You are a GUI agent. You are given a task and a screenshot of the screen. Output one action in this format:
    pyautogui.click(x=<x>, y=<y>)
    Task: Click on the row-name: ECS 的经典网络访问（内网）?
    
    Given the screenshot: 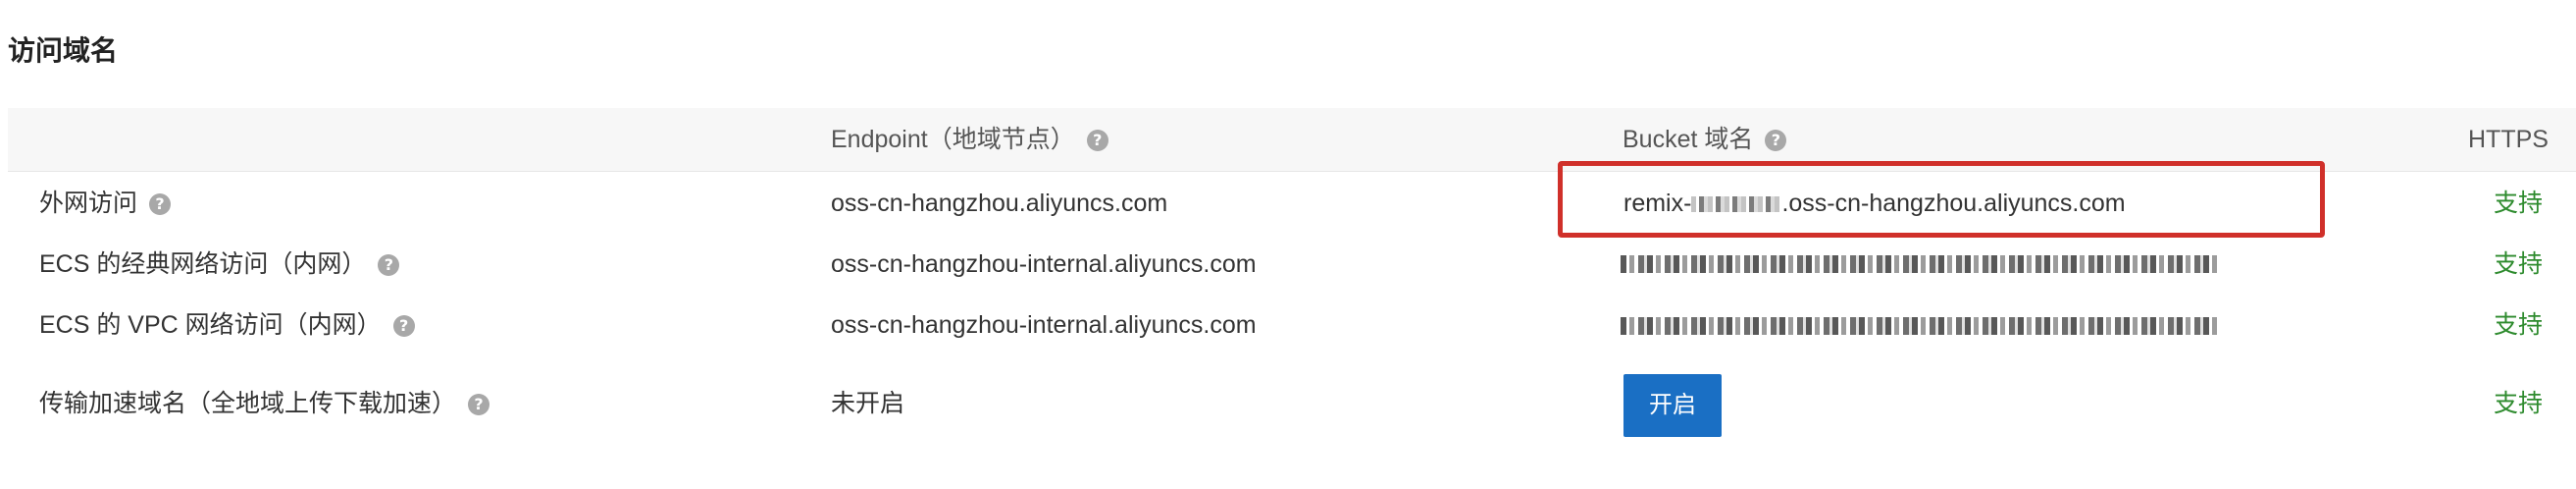 What is the action you would take?
    pyautogui.click(x=219, y=264)
    